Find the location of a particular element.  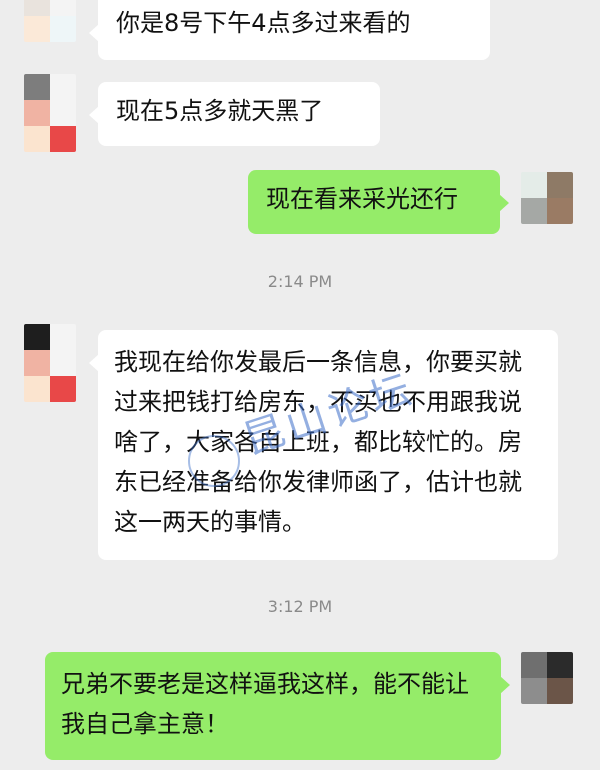

message-bubble-3: 现在看来采光还行 is located at coordinates (378, 202).